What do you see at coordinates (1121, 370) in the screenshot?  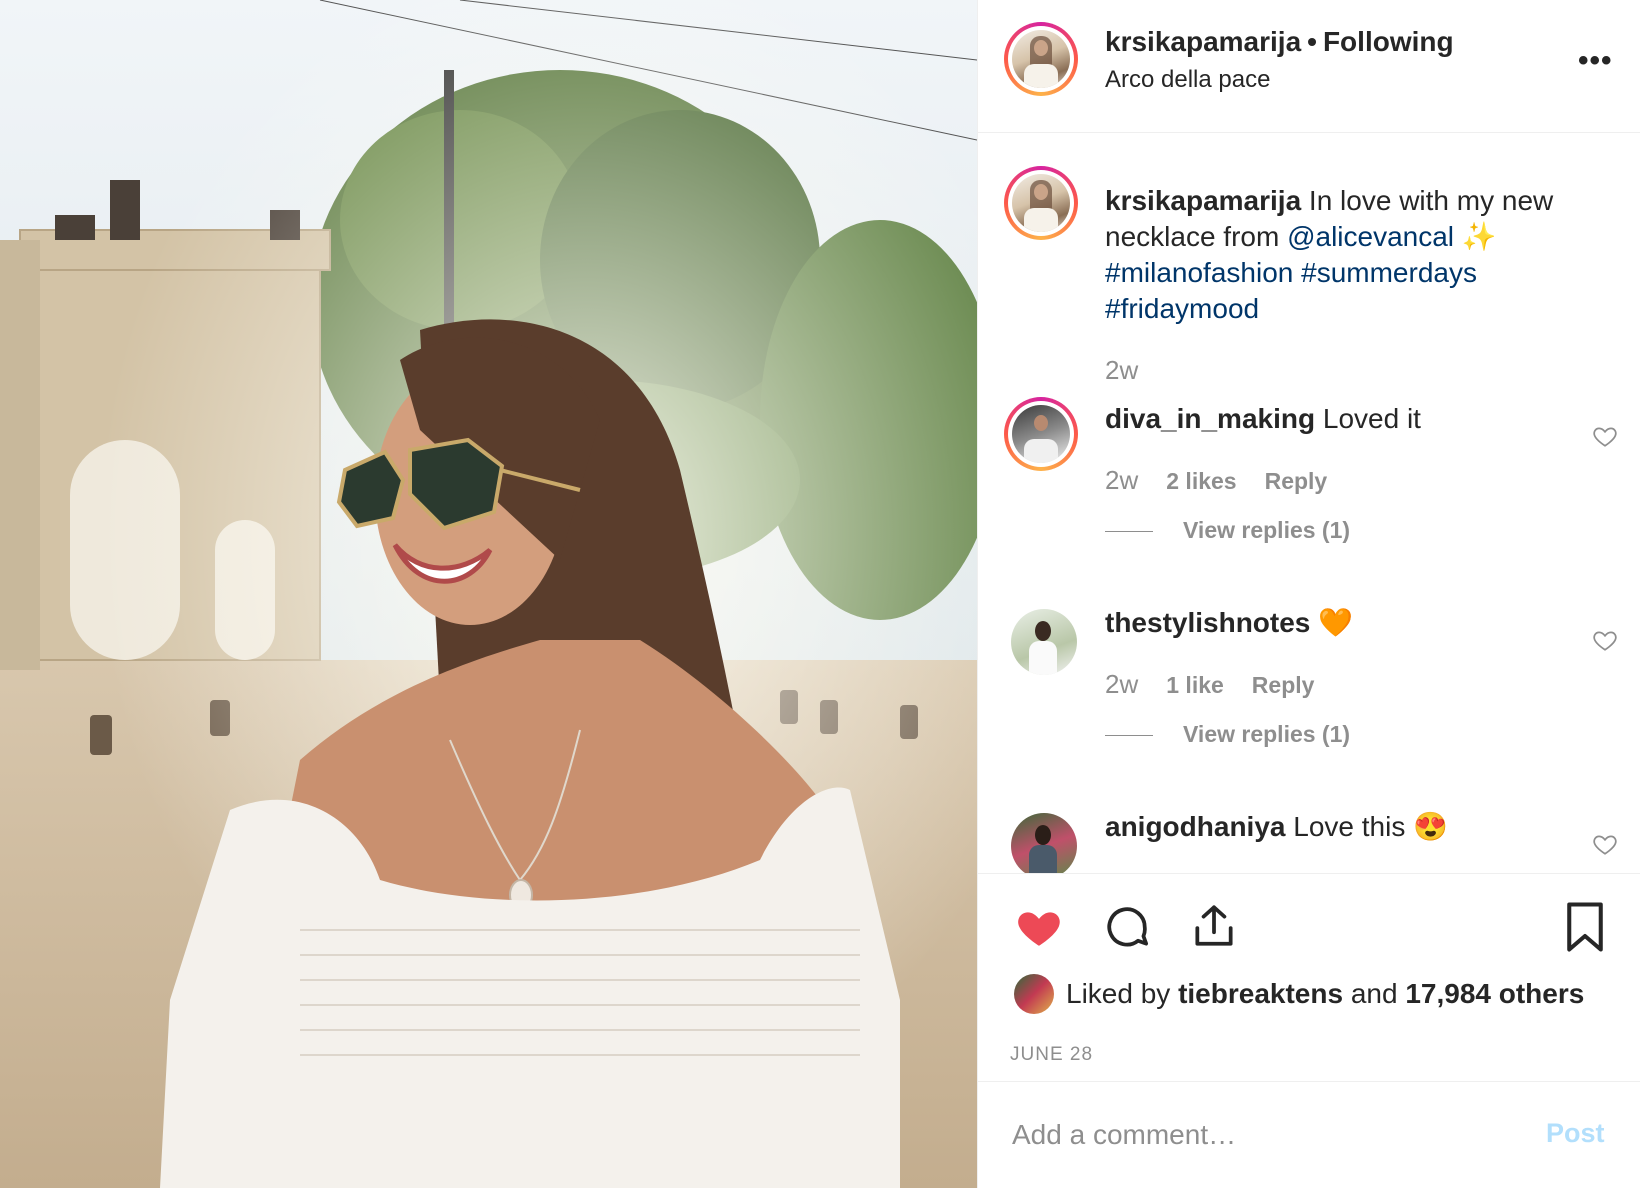 I see `caption-time: 2w` at bounding box center [1121, 370].